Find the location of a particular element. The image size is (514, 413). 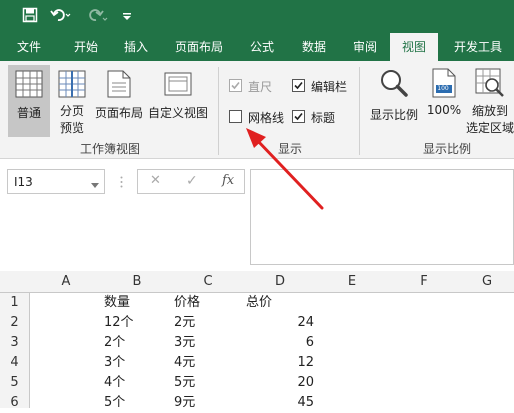

ruler-check-box is located at coordinates (235, 85).